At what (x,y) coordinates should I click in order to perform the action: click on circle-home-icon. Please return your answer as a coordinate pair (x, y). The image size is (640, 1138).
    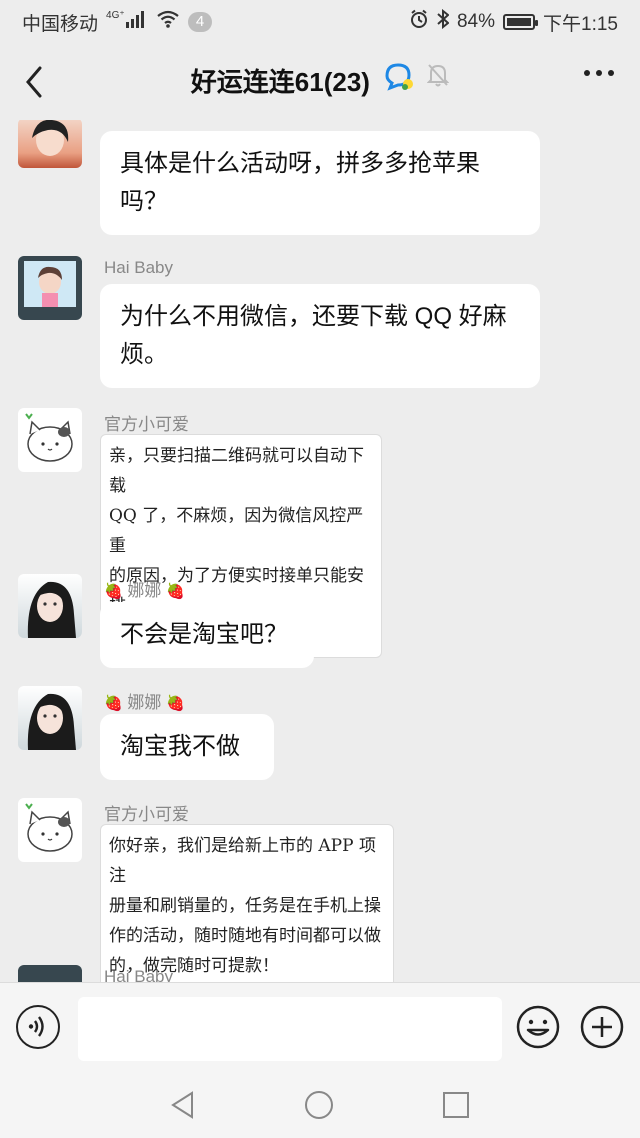
    Looking at the image, I should click on (319, 1105).